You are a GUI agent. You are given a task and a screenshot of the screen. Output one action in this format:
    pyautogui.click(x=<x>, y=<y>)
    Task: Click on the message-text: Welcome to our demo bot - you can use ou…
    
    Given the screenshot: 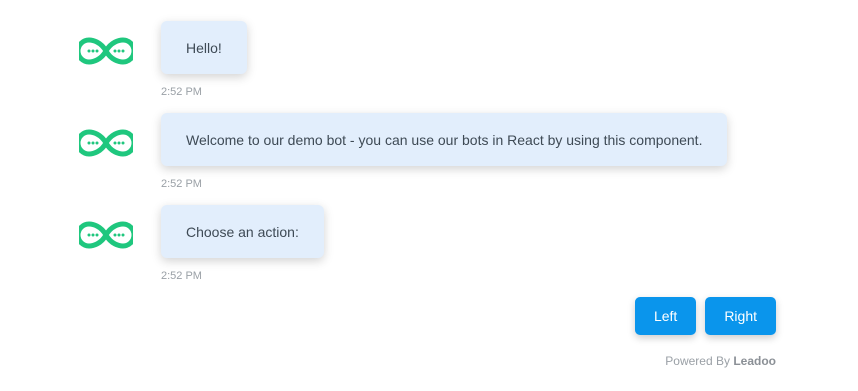 What is the action you would take?
    pyautogui.click(x=444, y=139)
    